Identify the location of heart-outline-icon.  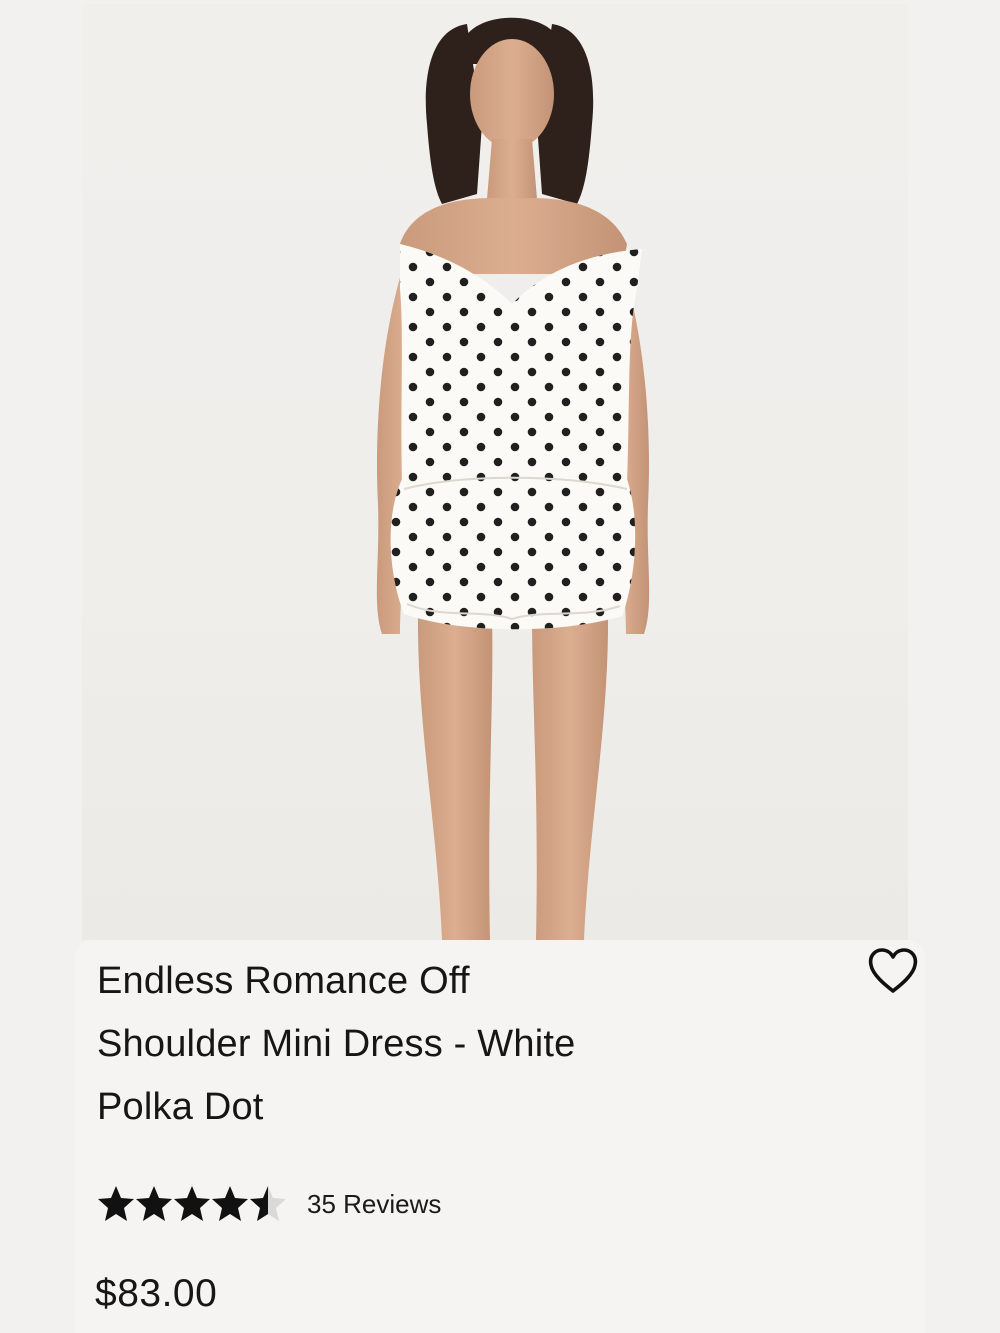
(893, 970).